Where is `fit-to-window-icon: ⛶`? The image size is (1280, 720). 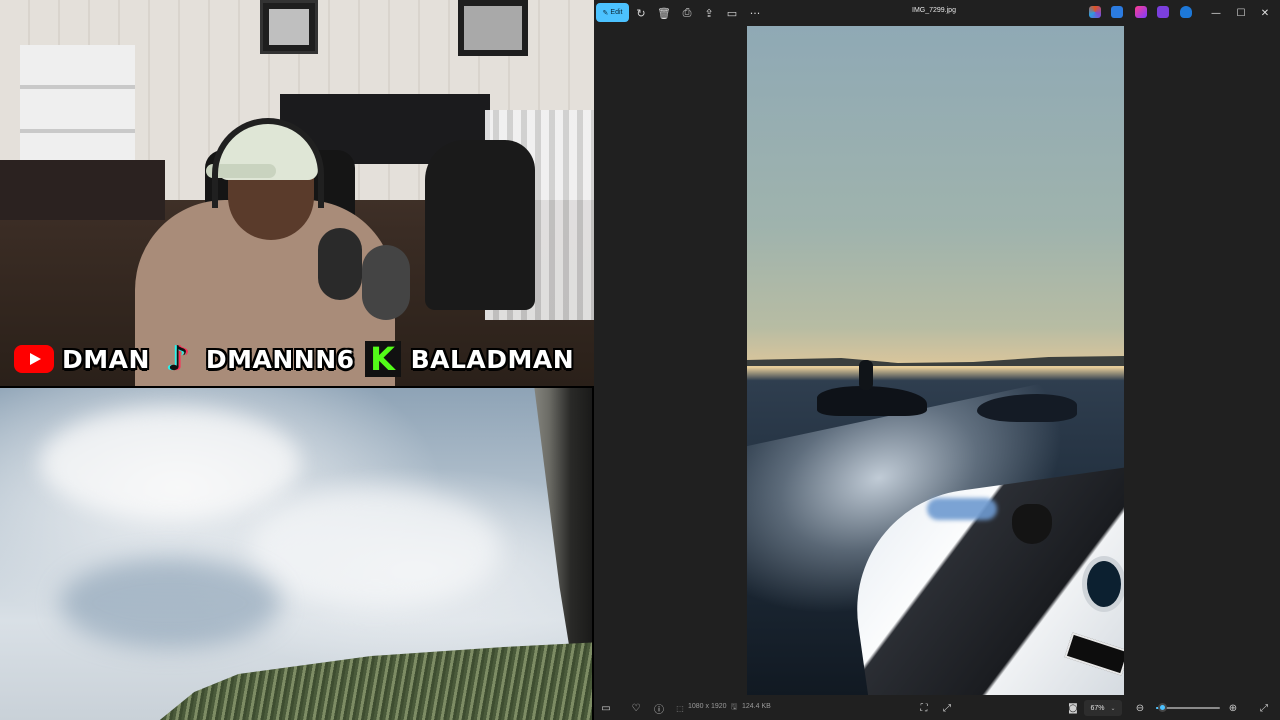
fit-to-window-icon: ⛶ is located at coordinates (924, 708).